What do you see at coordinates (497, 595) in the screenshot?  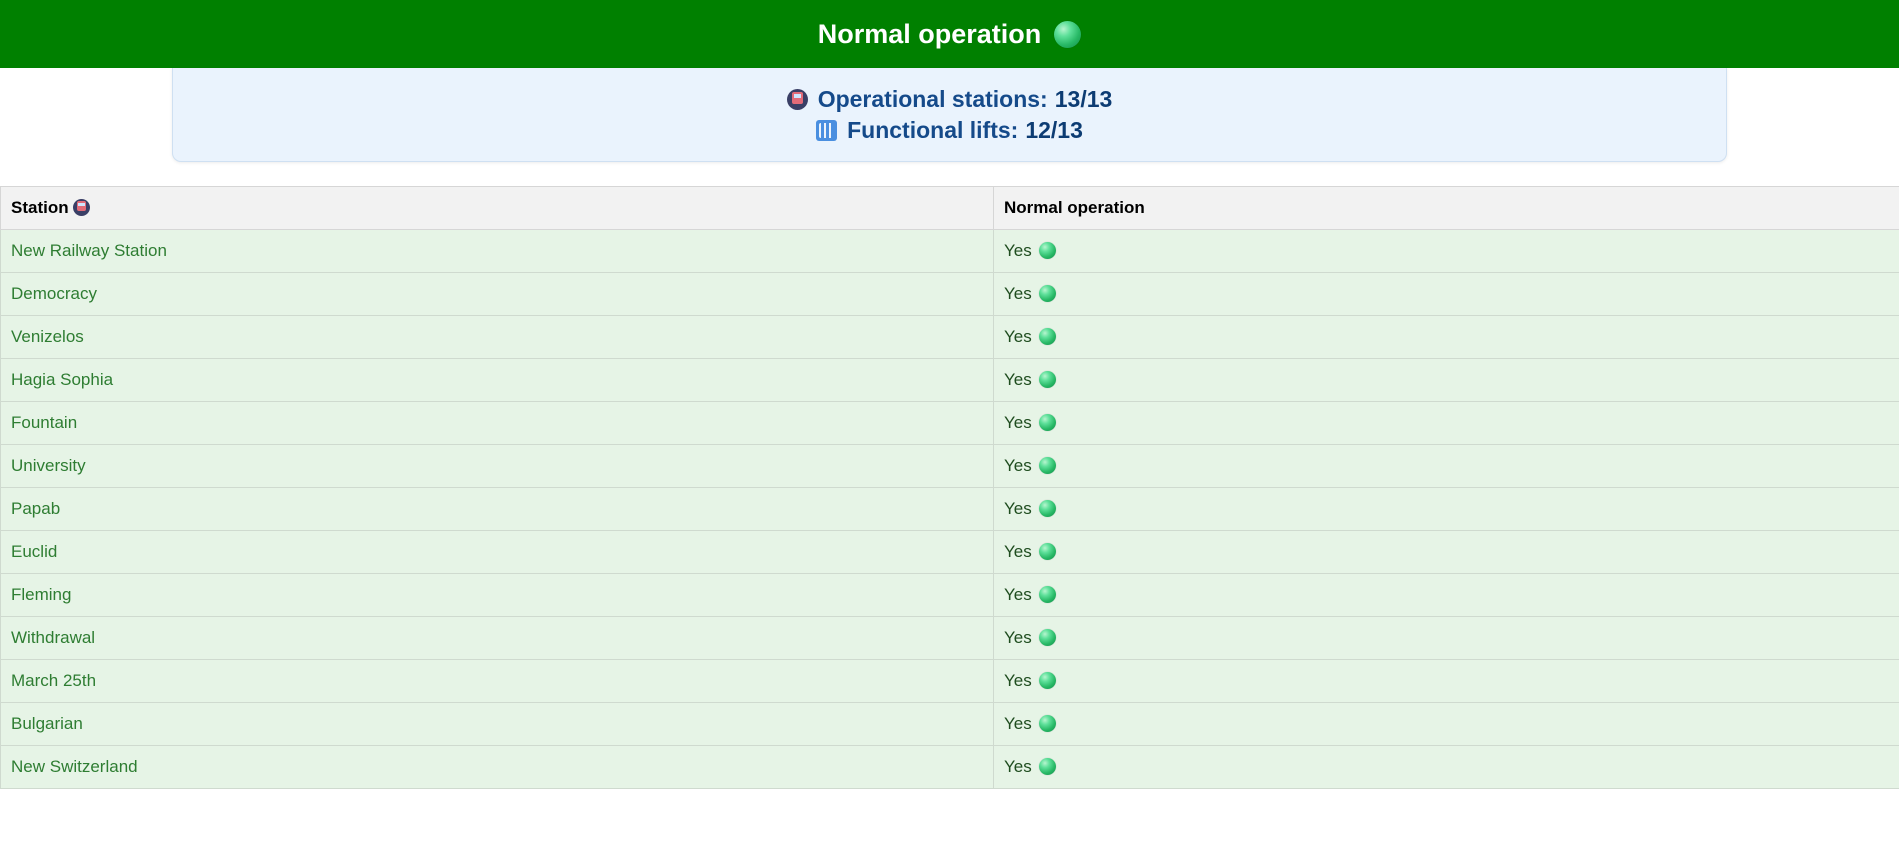 I see `station-name-cell: Fleming` at bounding box center [497, 595].